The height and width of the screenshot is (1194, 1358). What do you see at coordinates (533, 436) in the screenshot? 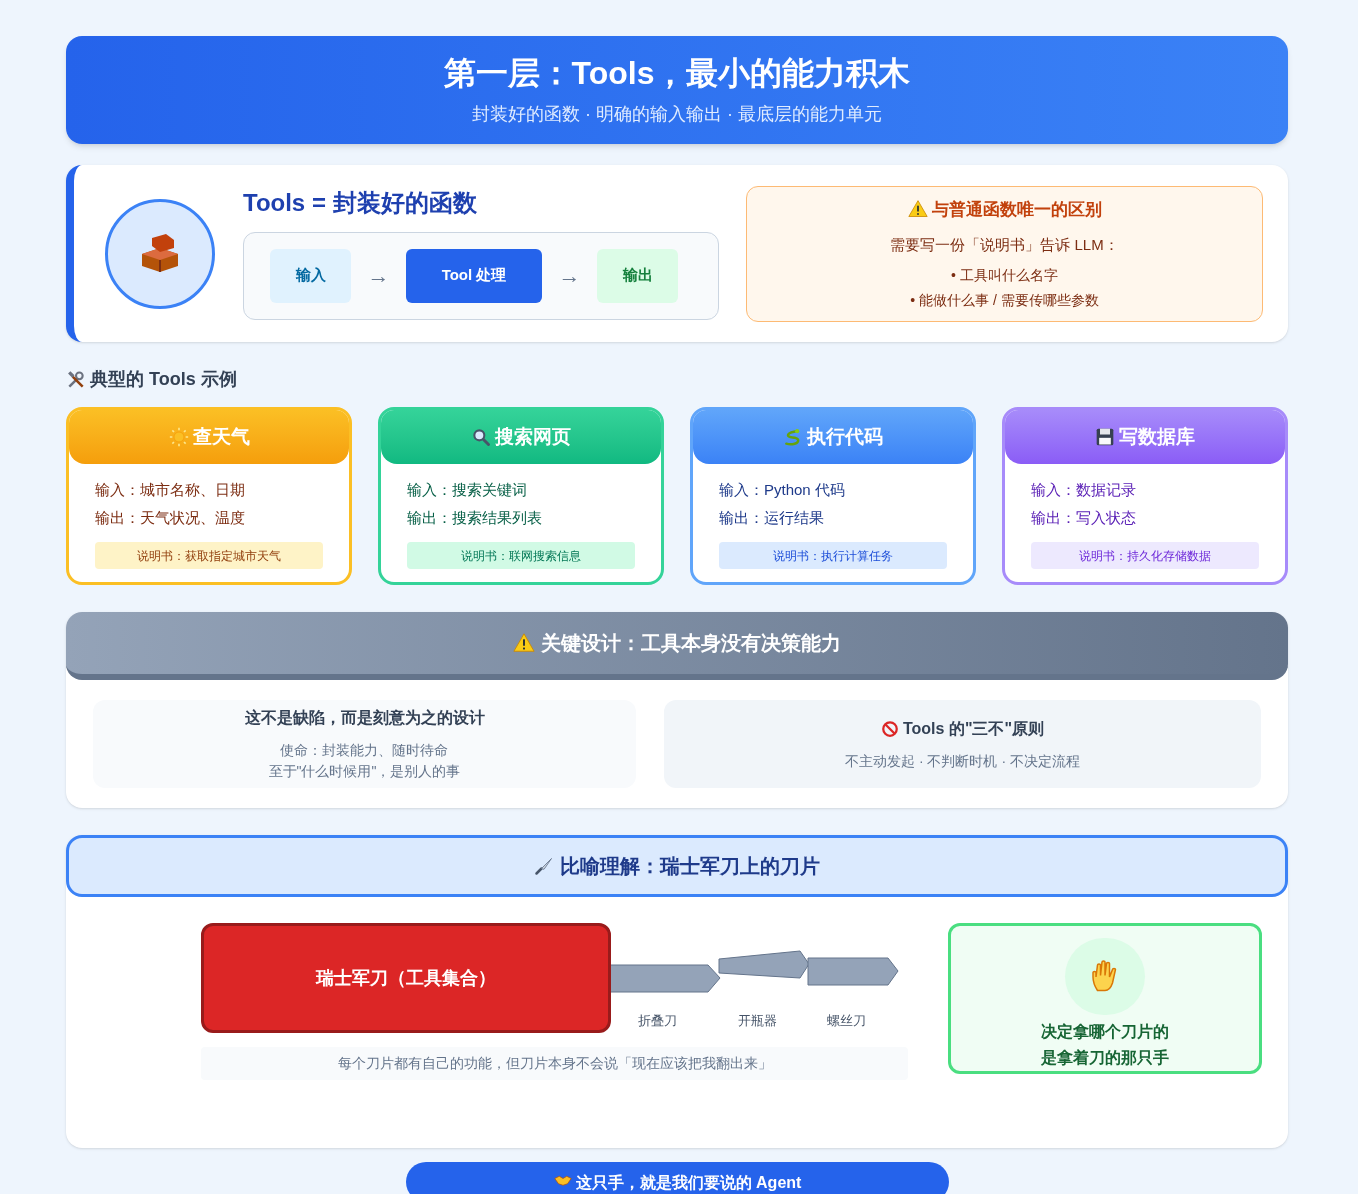
I see `card-title: 搜索网页` at bounding box center [533, 436].